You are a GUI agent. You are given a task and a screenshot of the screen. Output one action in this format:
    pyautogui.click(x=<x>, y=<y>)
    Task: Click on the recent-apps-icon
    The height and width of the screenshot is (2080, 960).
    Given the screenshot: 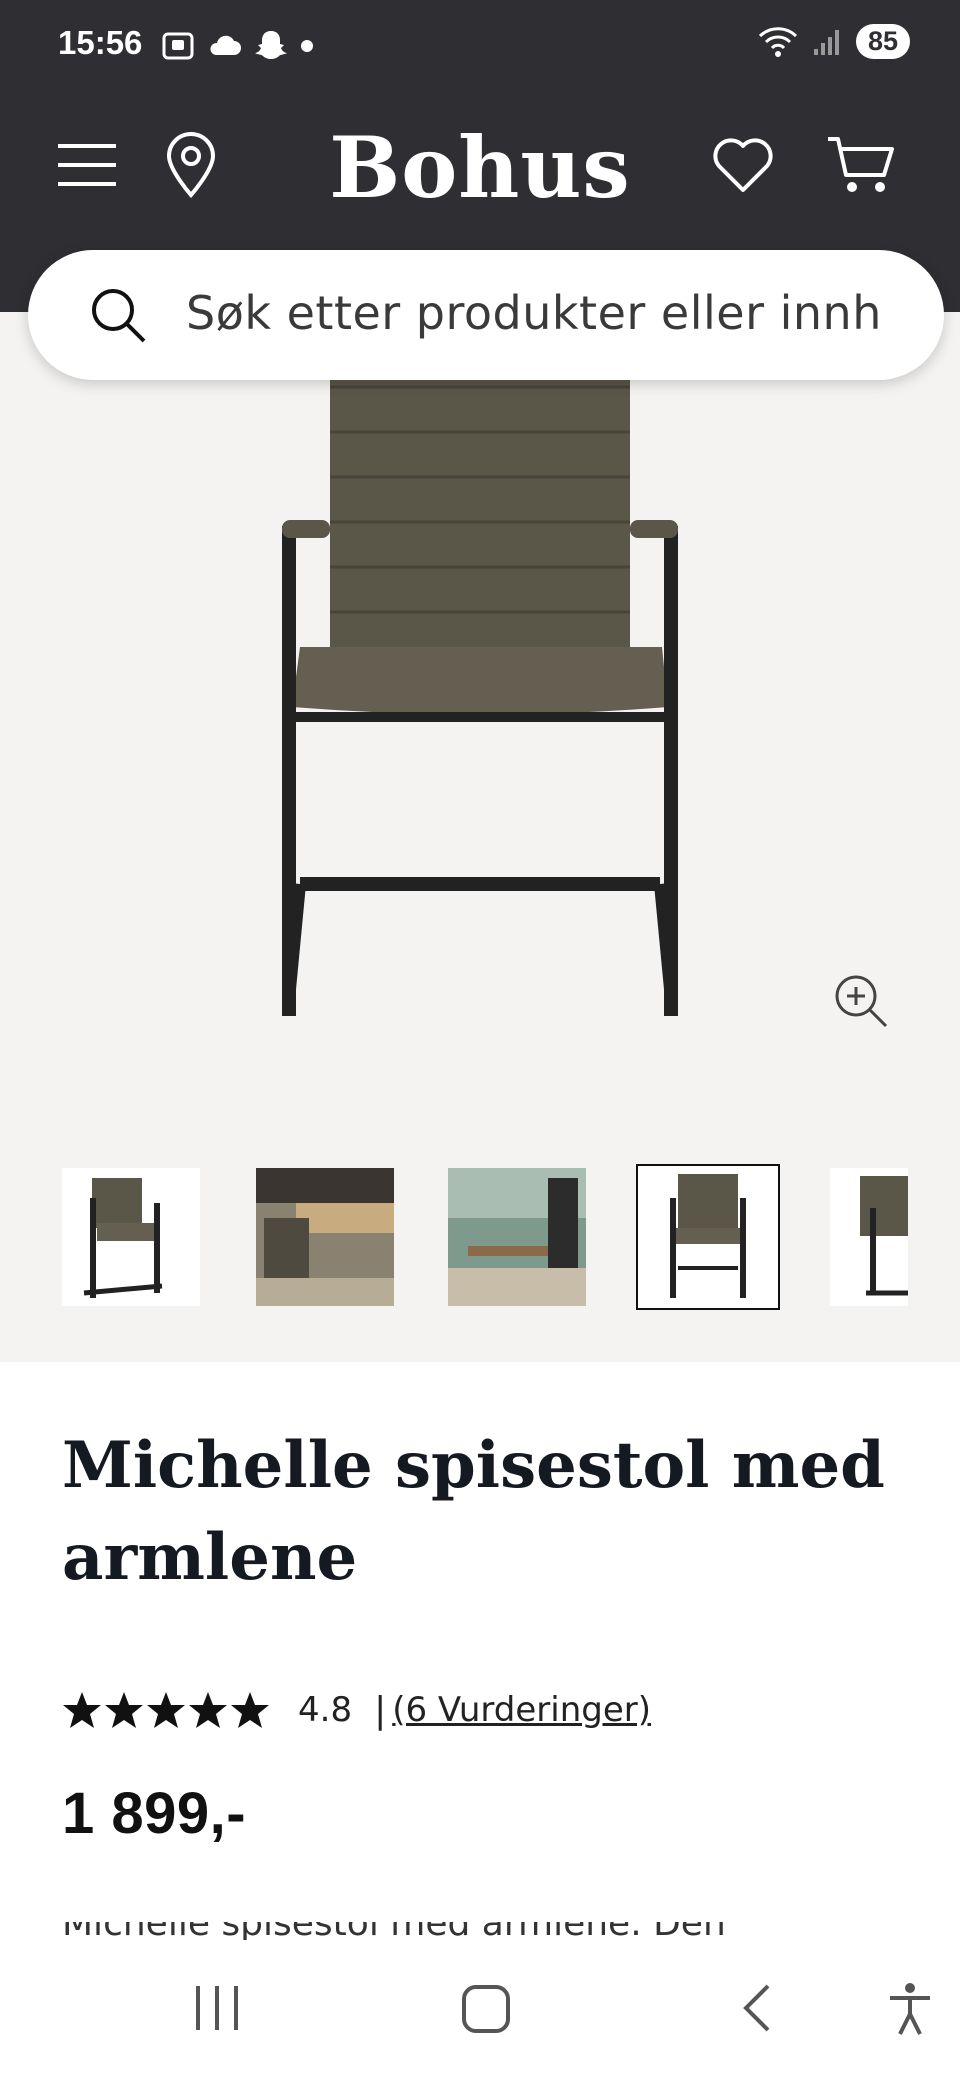 What is the action you would take?
    pyautogui.click(x=217, y=2008)
    